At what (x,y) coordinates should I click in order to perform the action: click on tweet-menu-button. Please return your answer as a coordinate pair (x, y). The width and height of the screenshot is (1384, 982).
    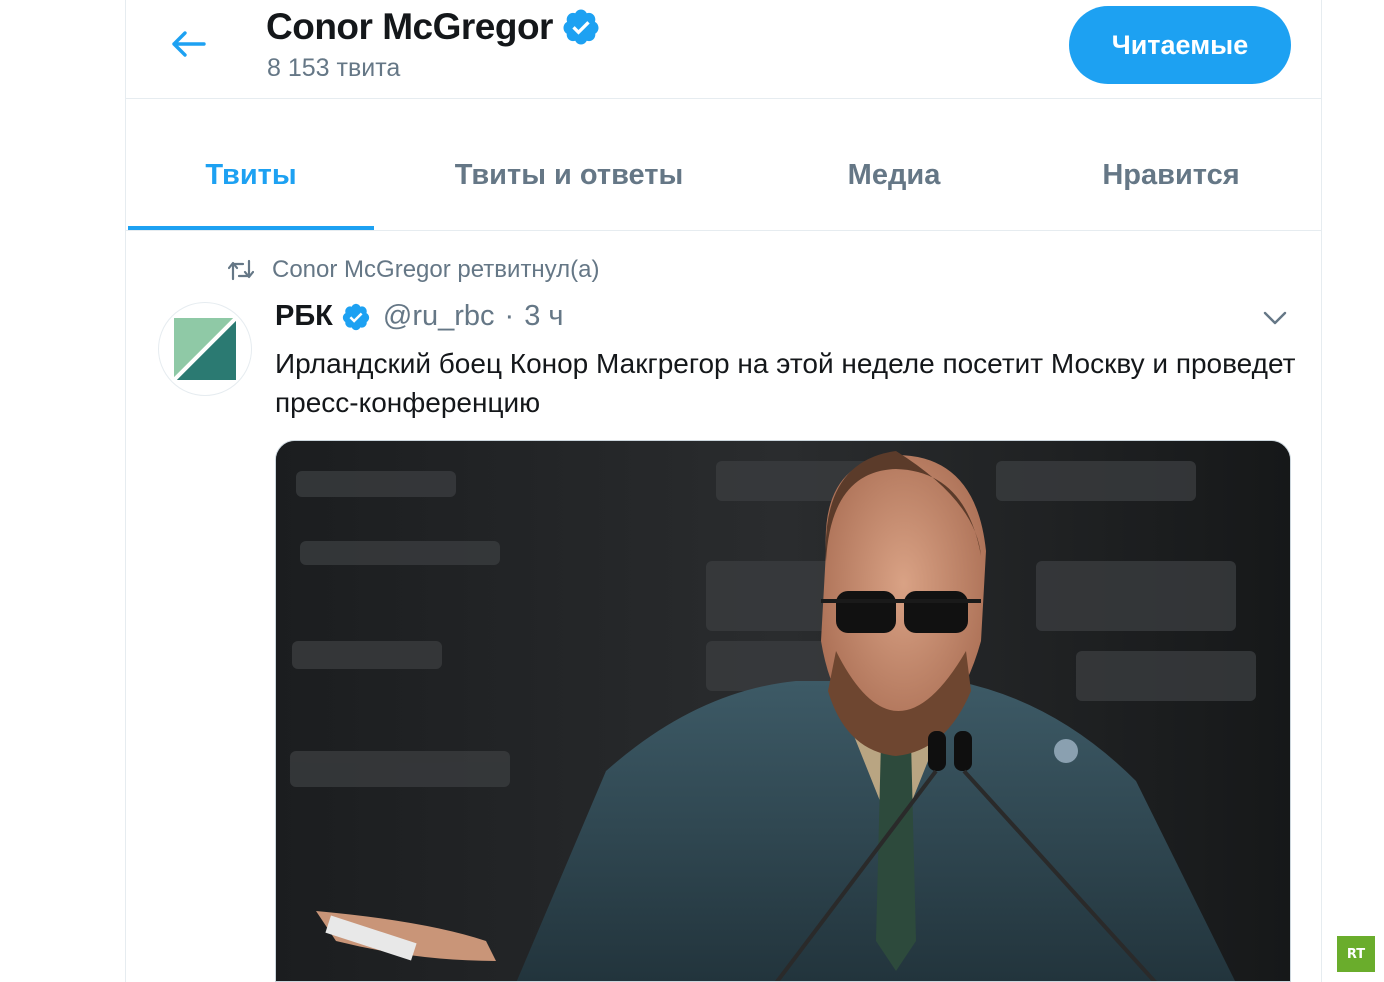
    Looking at the image, I should click on (1275, 318).